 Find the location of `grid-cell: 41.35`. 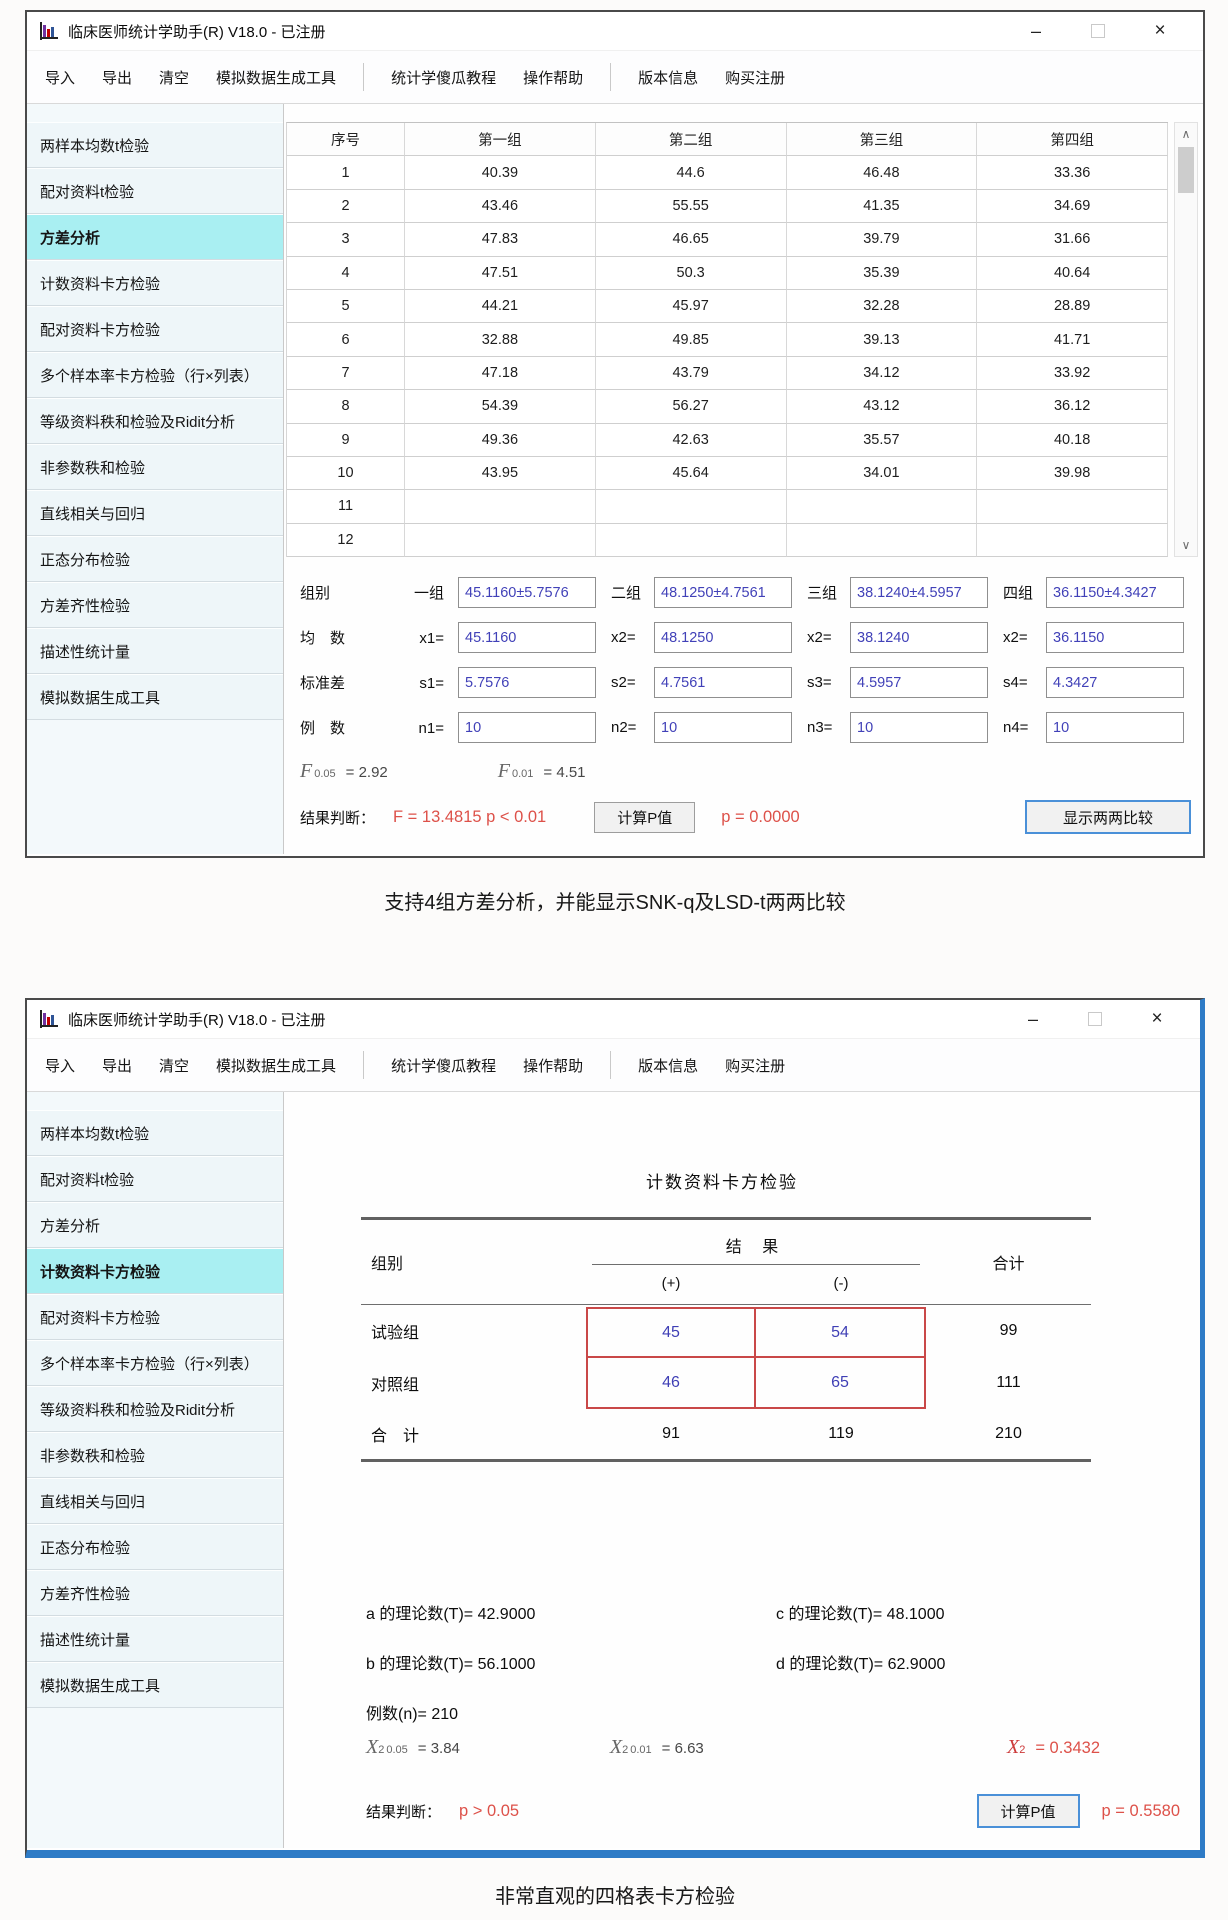

grid-cell: 41.35 is located at coordinates (882, 206).